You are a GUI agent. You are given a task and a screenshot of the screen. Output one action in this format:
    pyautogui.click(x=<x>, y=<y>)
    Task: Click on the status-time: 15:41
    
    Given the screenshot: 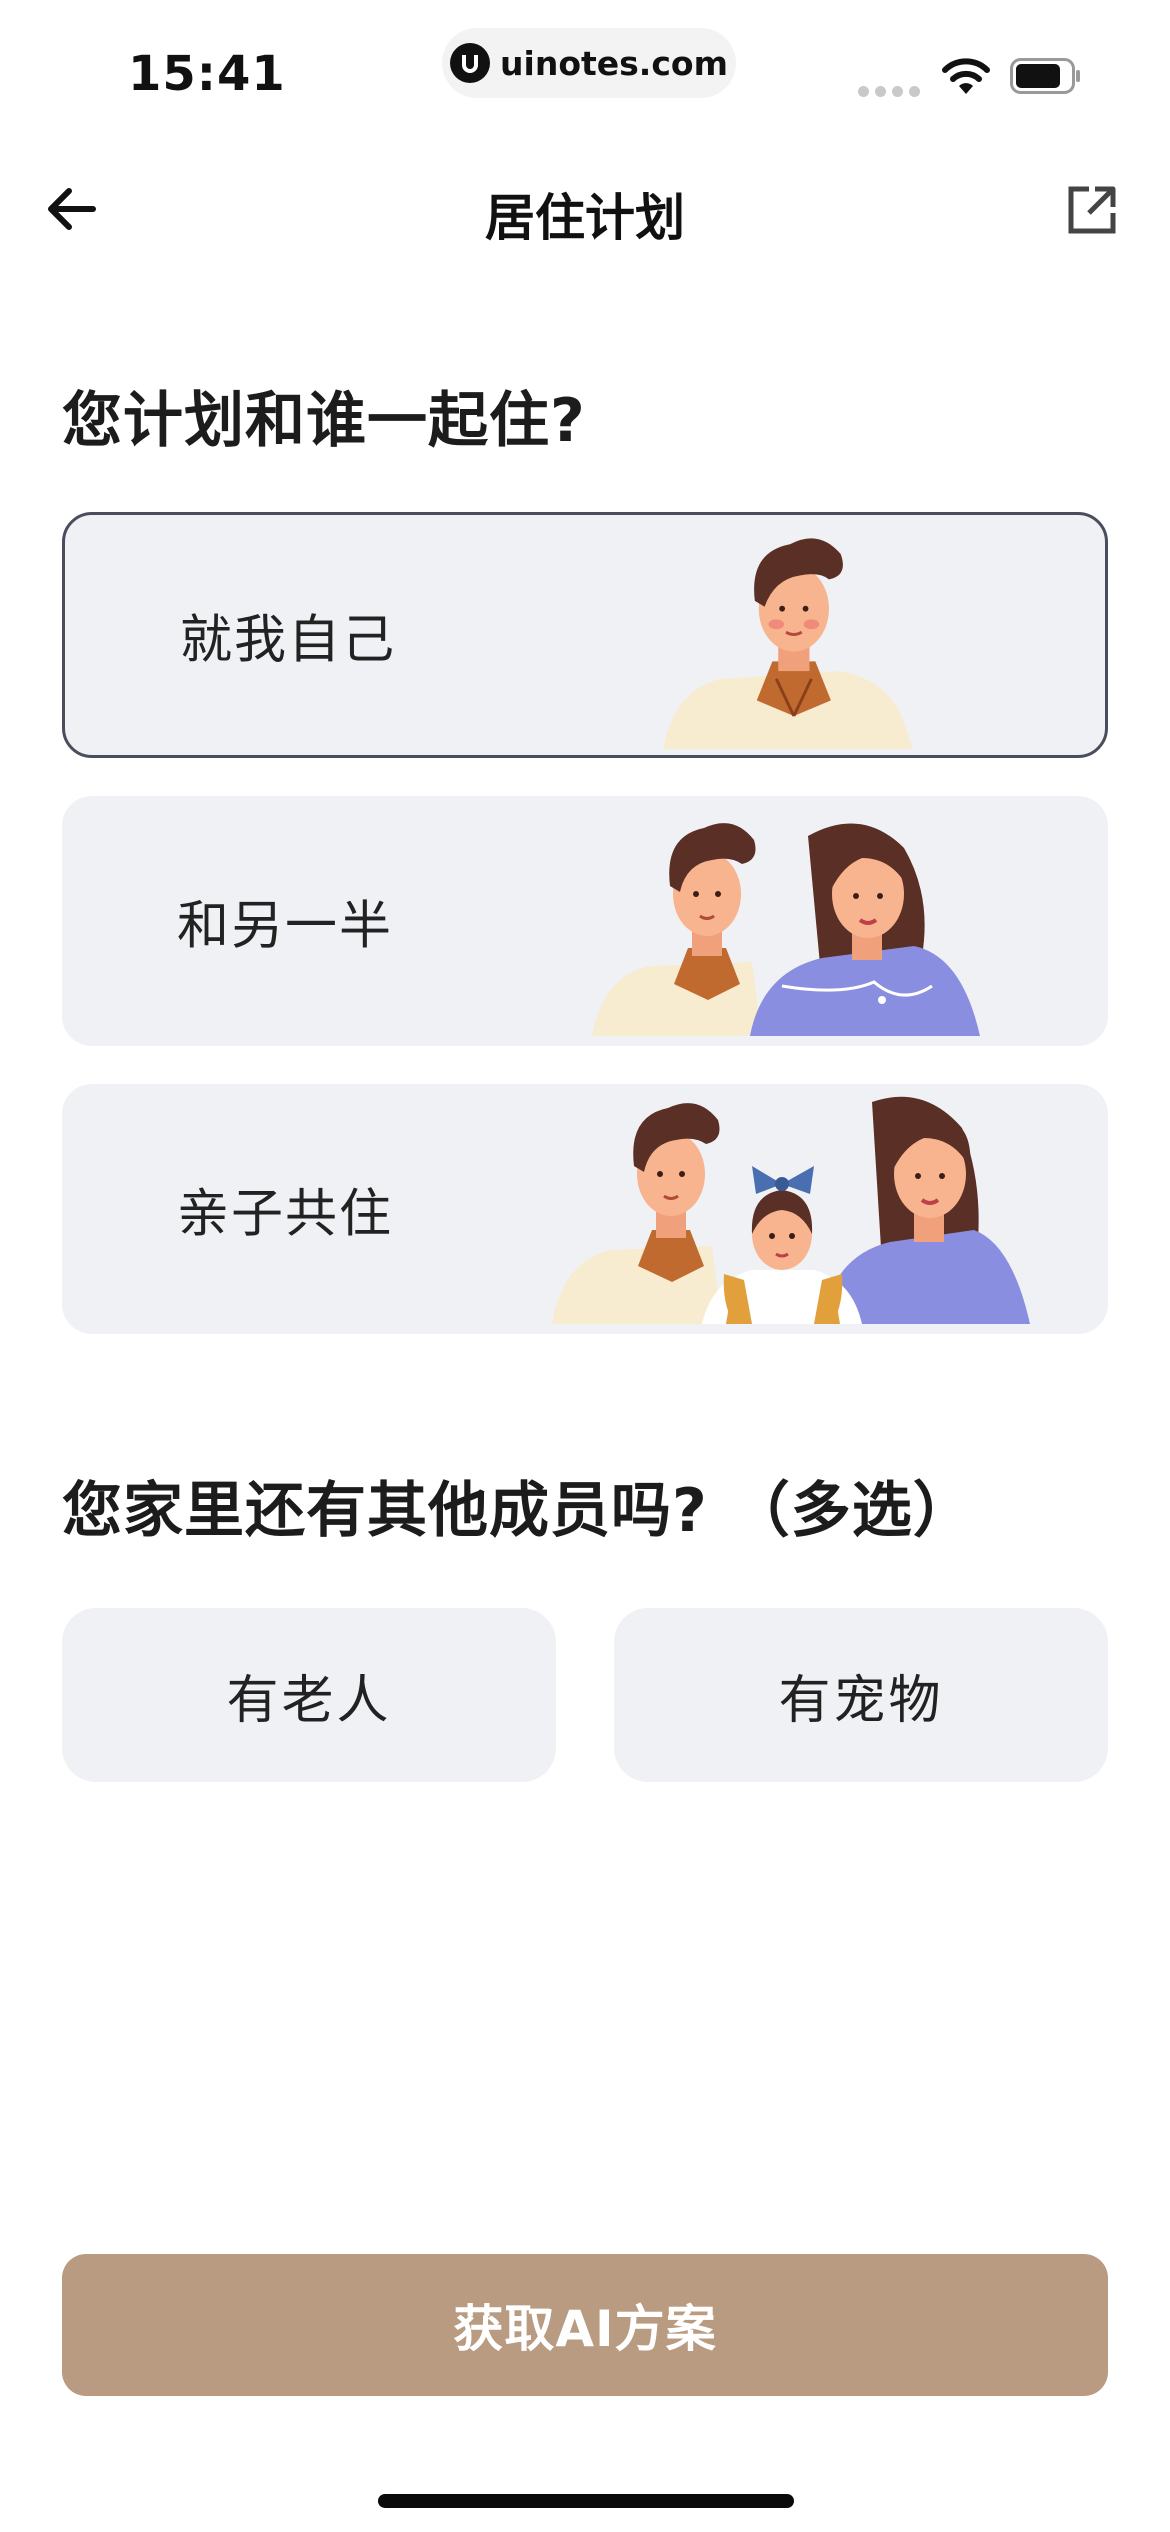 What is the action you would take?
    pyautogui.click(x=207, y=74)
    